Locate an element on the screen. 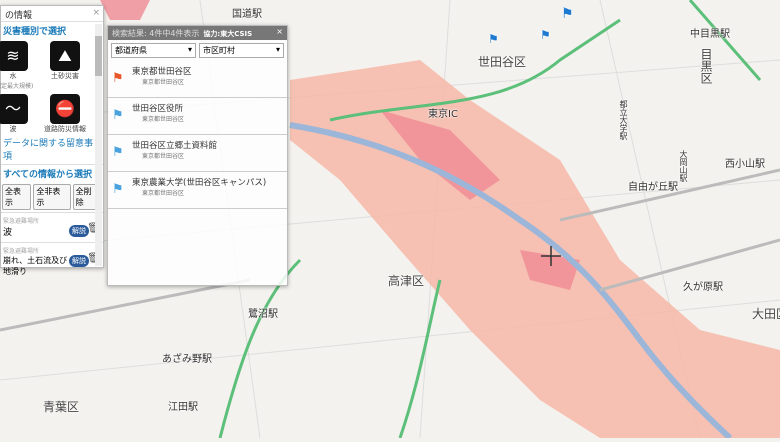  flood-button: ≋水(想定最大規模) is located at coordinates (17, 65).